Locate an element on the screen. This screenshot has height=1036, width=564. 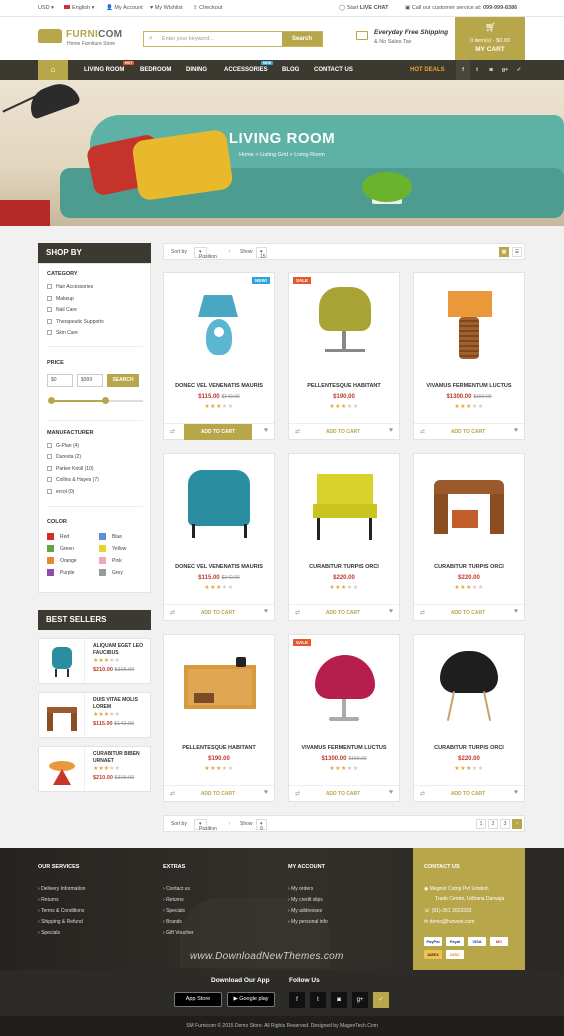
footer-link: › Terms & Conditions is located at coordinates (61, 911).